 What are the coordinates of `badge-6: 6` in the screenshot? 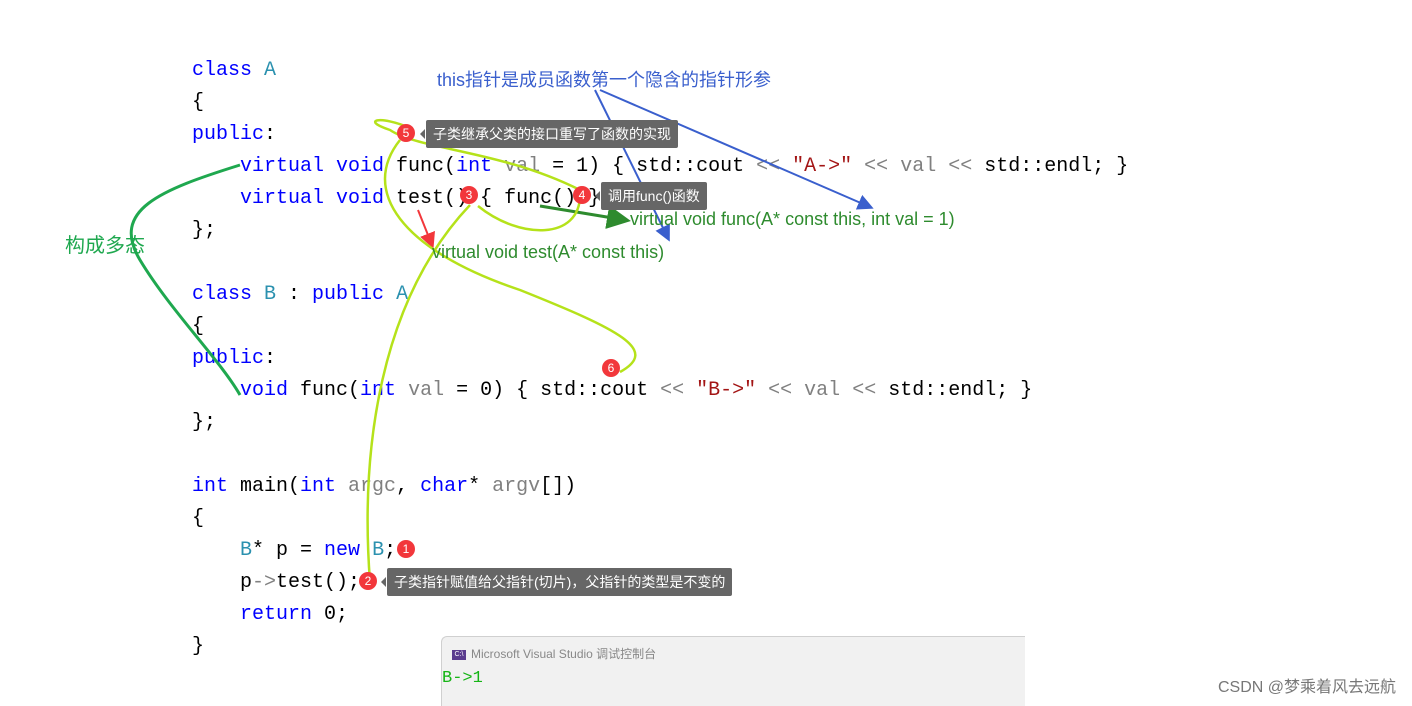 It's located at (611, 368).